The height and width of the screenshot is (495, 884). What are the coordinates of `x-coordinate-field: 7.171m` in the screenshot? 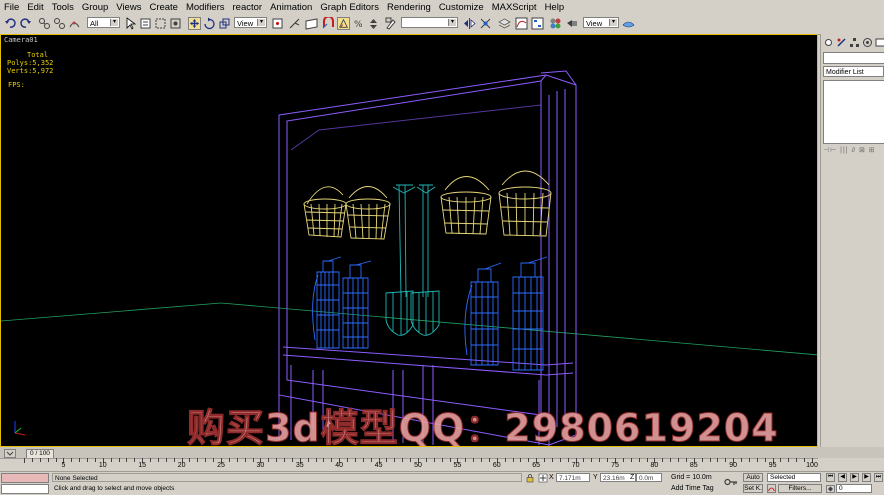 It's located at (573, 477).